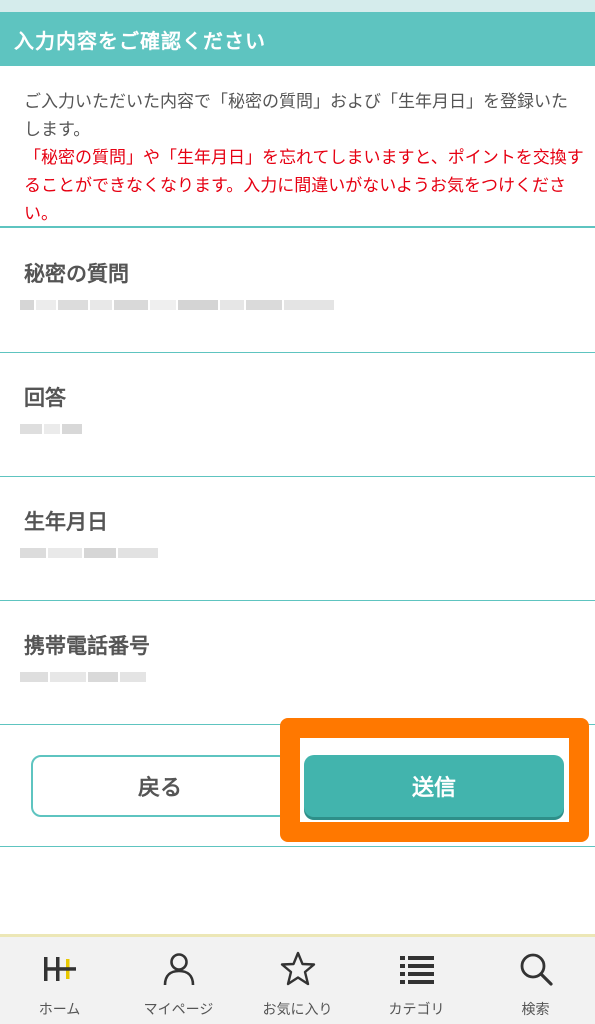 This screenshot has width=595, height=1024. Describe the element at coordinates (178, 1010) in the screenshot. I see `nav-label: マイページ` at that location.